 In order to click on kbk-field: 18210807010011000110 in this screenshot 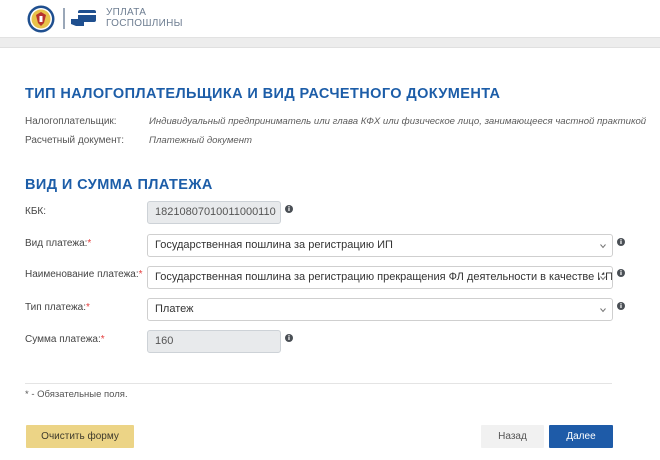, I will do `click(214, 212)`.